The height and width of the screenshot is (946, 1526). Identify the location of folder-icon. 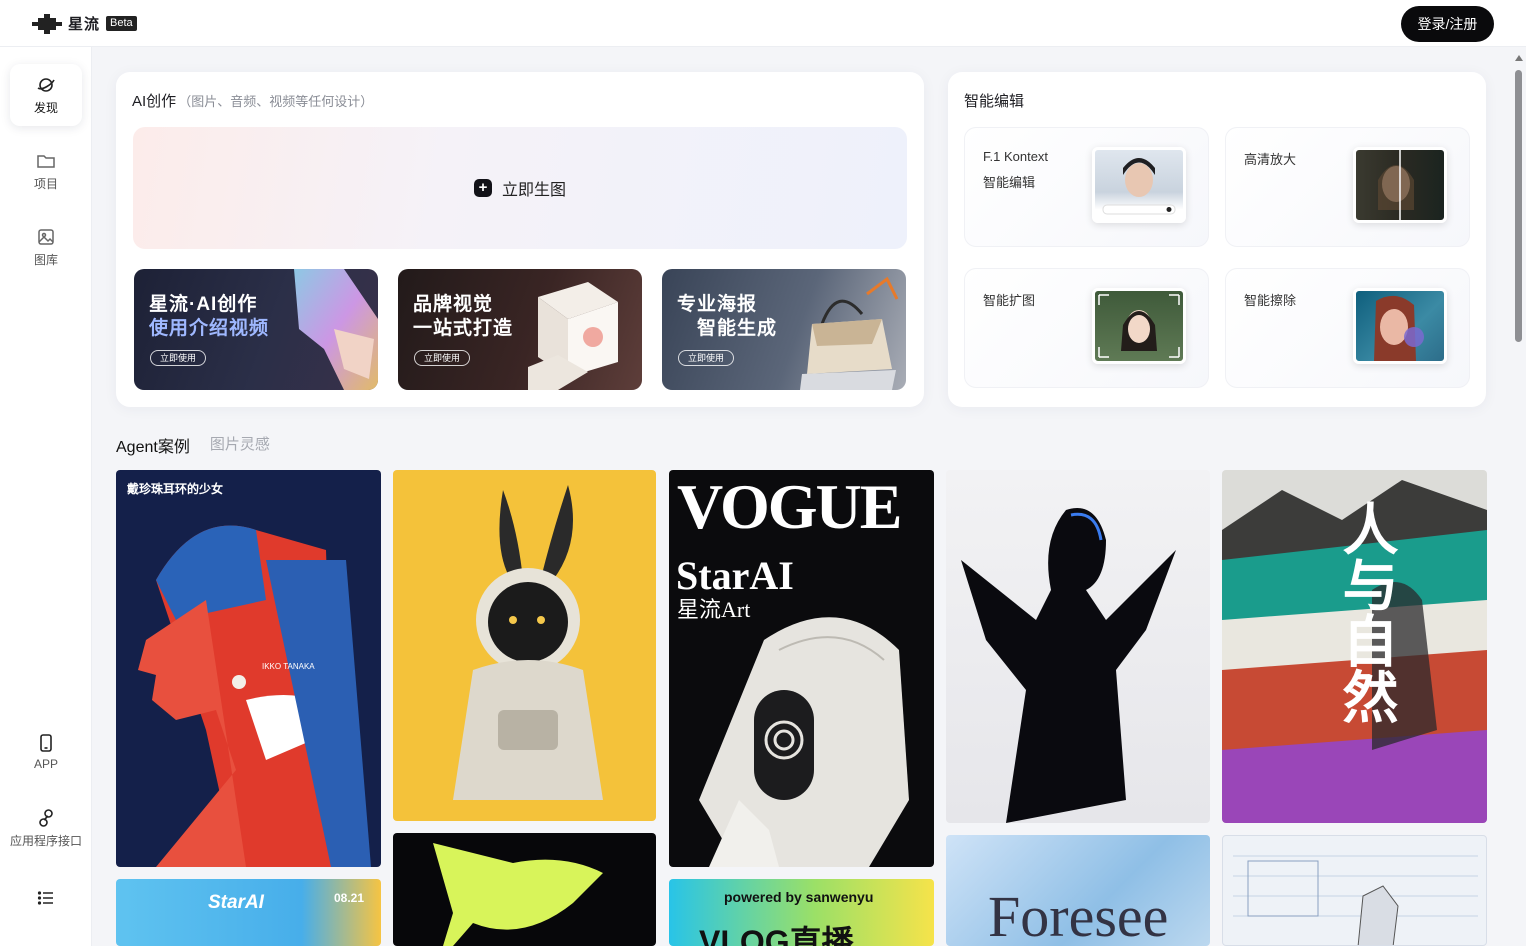
(46, 161).